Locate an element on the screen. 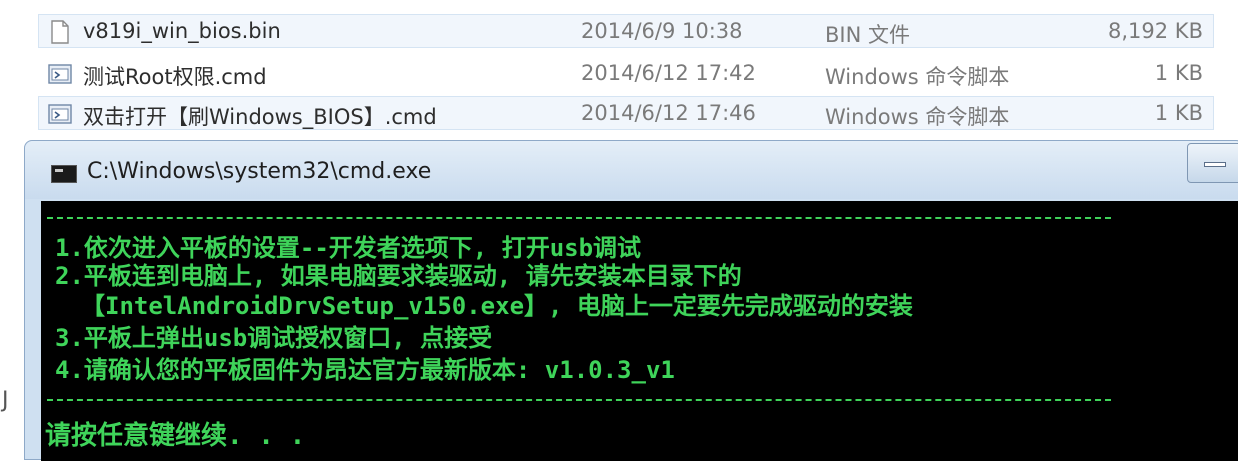 The width and height of the screenshot is (1238, 461). minimize-icon is located at coordinates (1215, 164).